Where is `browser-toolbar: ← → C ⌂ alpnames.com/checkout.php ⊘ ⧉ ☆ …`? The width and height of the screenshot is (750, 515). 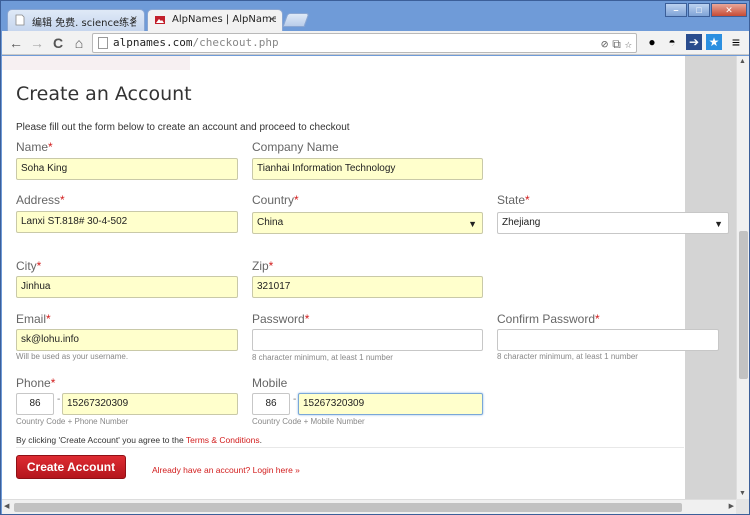
browser-toolbar: ← → C ⌂ alpnames.com/checkout.php ⊘ ⧉ ☆ … is located at coordinates (375, 43).